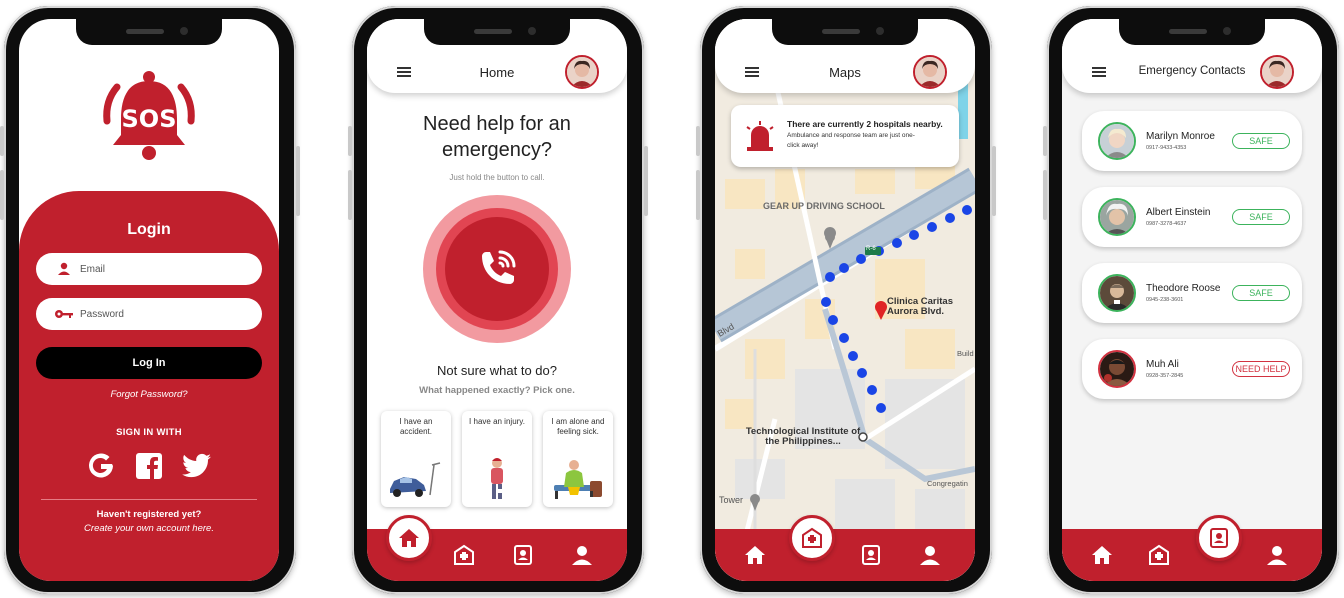 Image resolution: width=1344 pixels, height=598 pixels. I want to click on contact-phone: 0928-357-2845, so click(1165, 376).